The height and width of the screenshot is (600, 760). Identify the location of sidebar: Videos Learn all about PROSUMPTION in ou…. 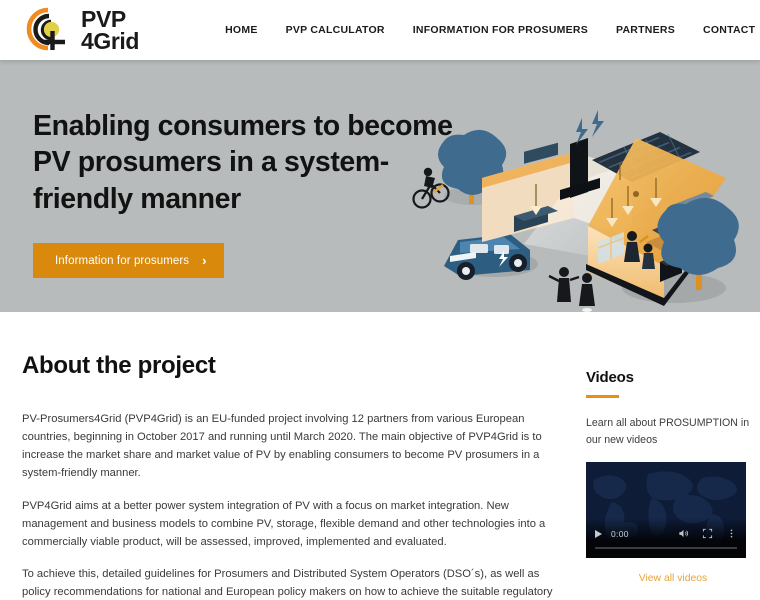
(673, 476).